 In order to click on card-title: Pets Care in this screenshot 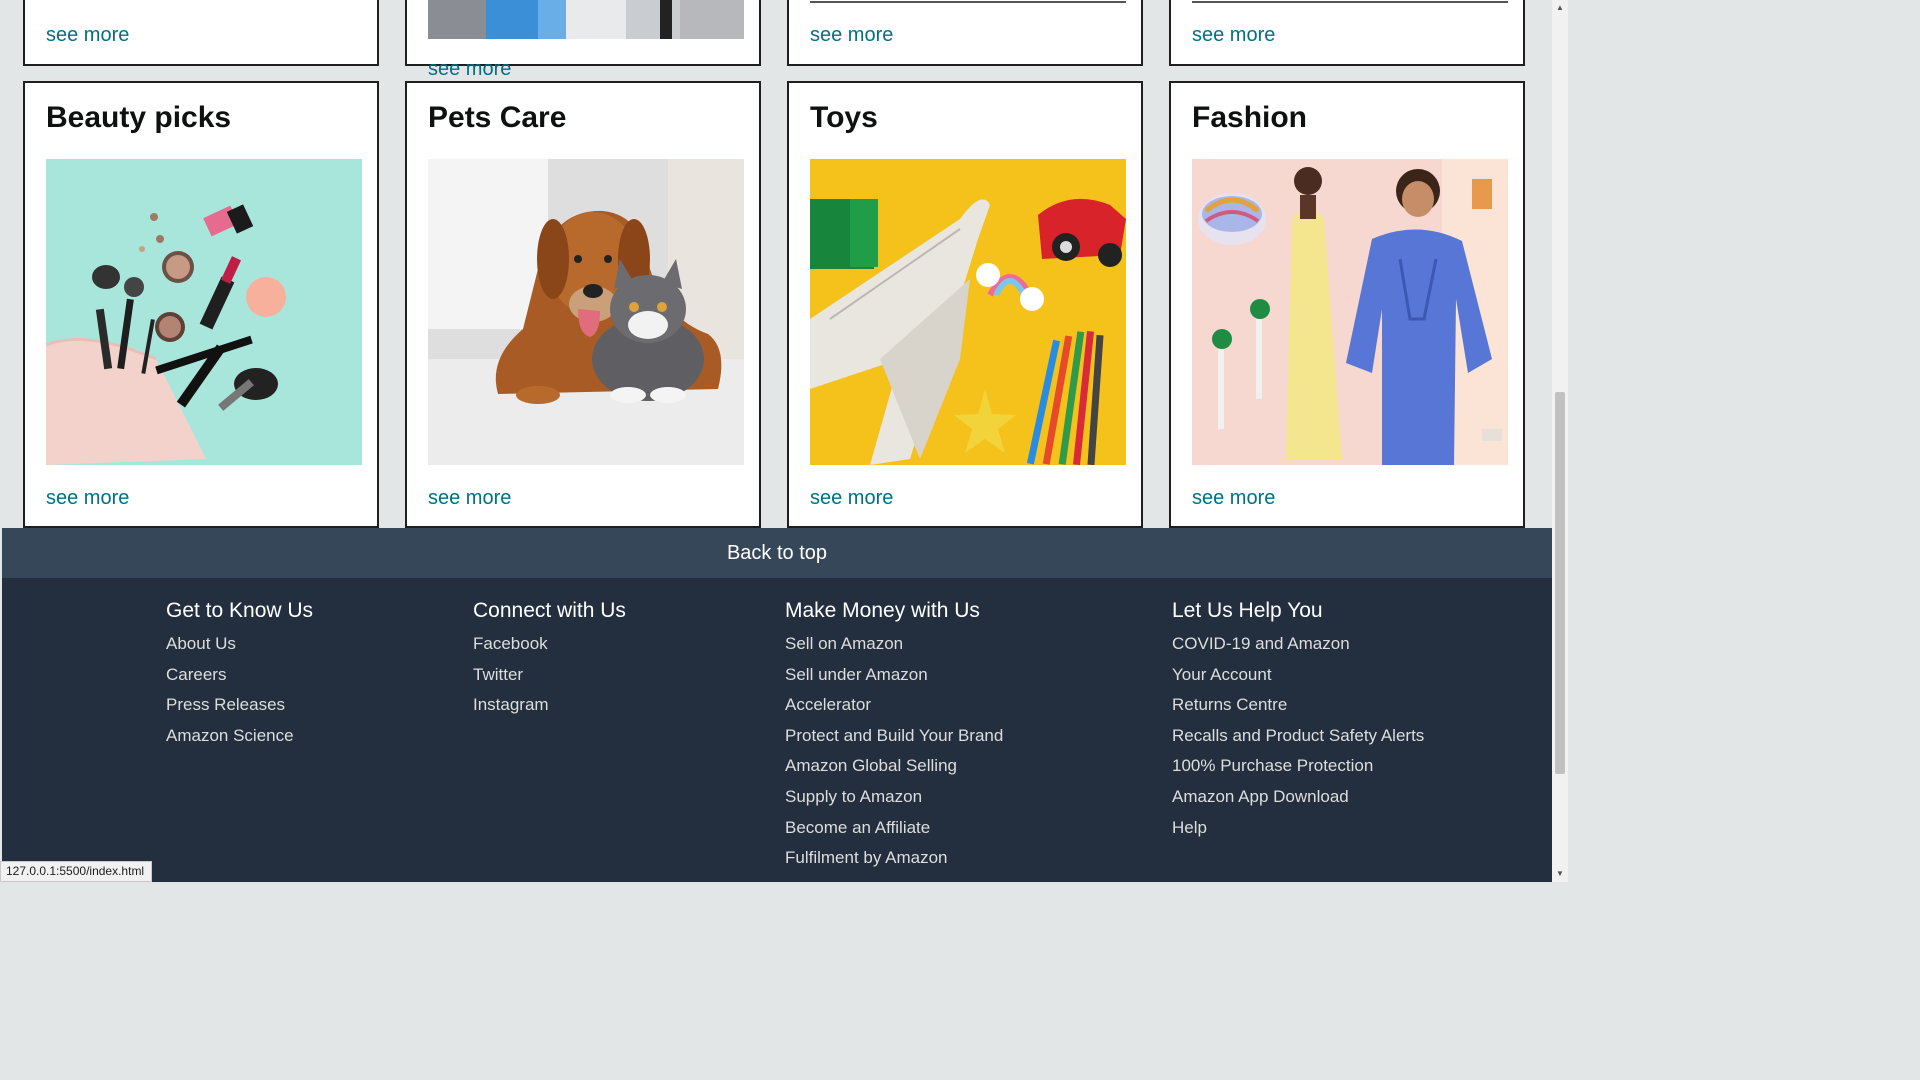, I will do `click(497, 117)`.